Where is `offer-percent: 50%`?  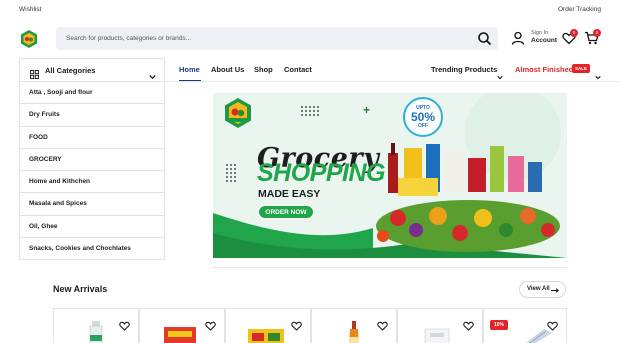
offer-percent: 50% is located at coordinates (423, 117).